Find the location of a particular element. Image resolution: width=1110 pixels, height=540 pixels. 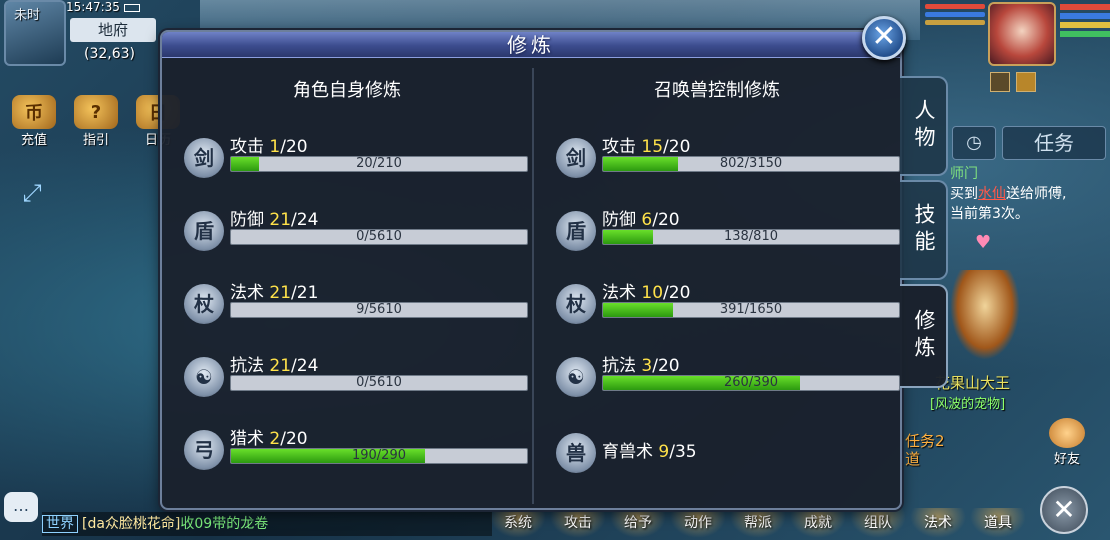

self-resist-row: ☯ 抗法 21/24 0/5610 is located at coordinates (350, 382).